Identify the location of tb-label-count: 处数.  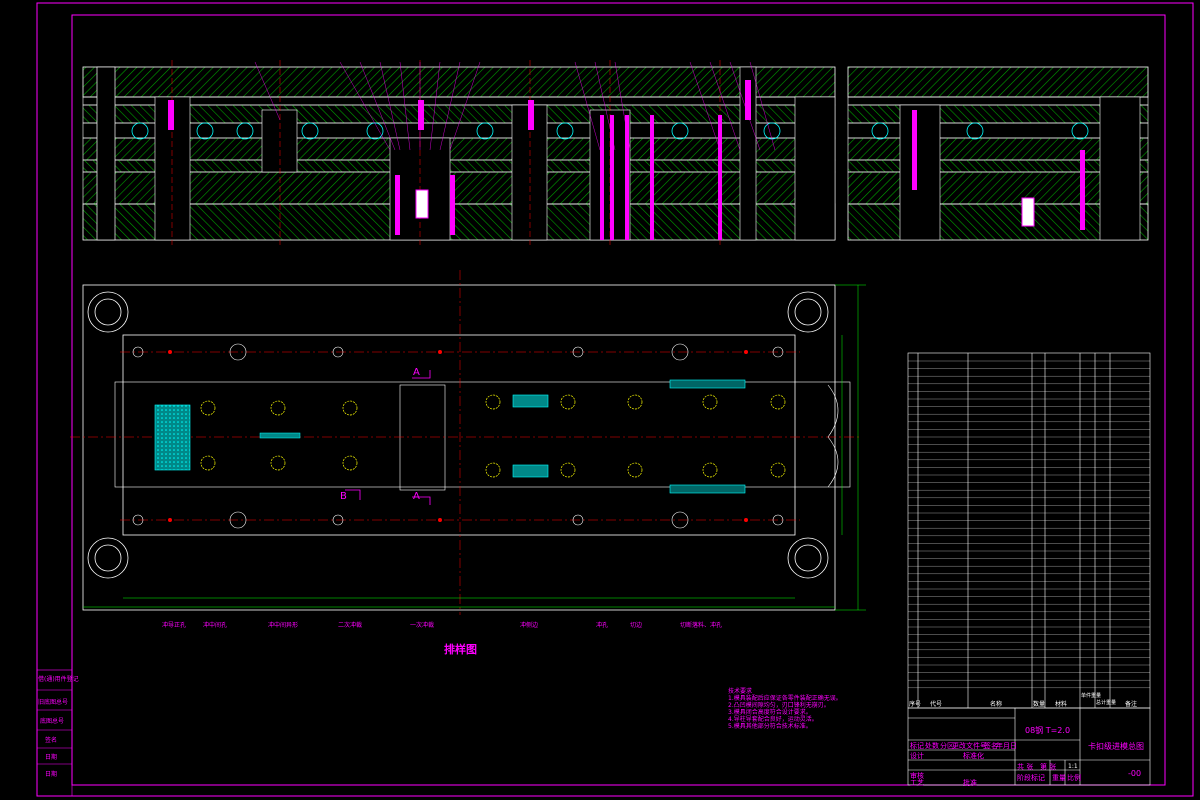
(932, 746).